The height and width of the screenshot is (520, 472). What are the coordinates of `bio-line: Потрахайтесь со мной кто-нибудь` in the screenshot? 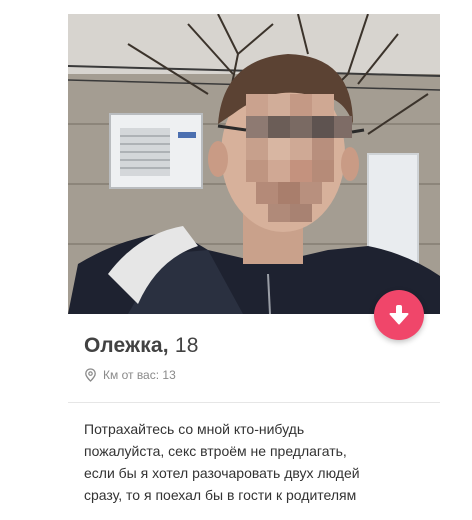 It's located at (194, 429).